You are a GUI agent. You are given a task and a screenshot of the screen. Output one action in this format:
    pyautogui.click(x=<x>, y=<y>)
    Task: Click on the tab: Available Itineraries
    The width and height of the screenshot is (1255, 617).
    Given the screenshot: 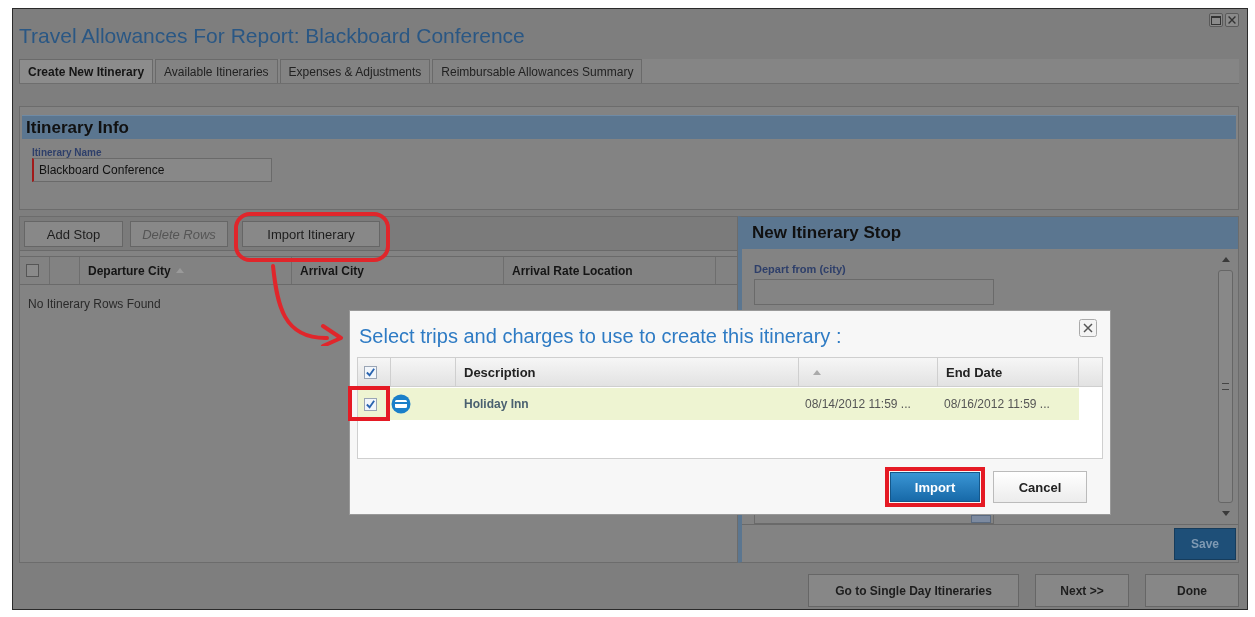 What is the action you would take?
    pyautogui.click(x=216, y=71)
    